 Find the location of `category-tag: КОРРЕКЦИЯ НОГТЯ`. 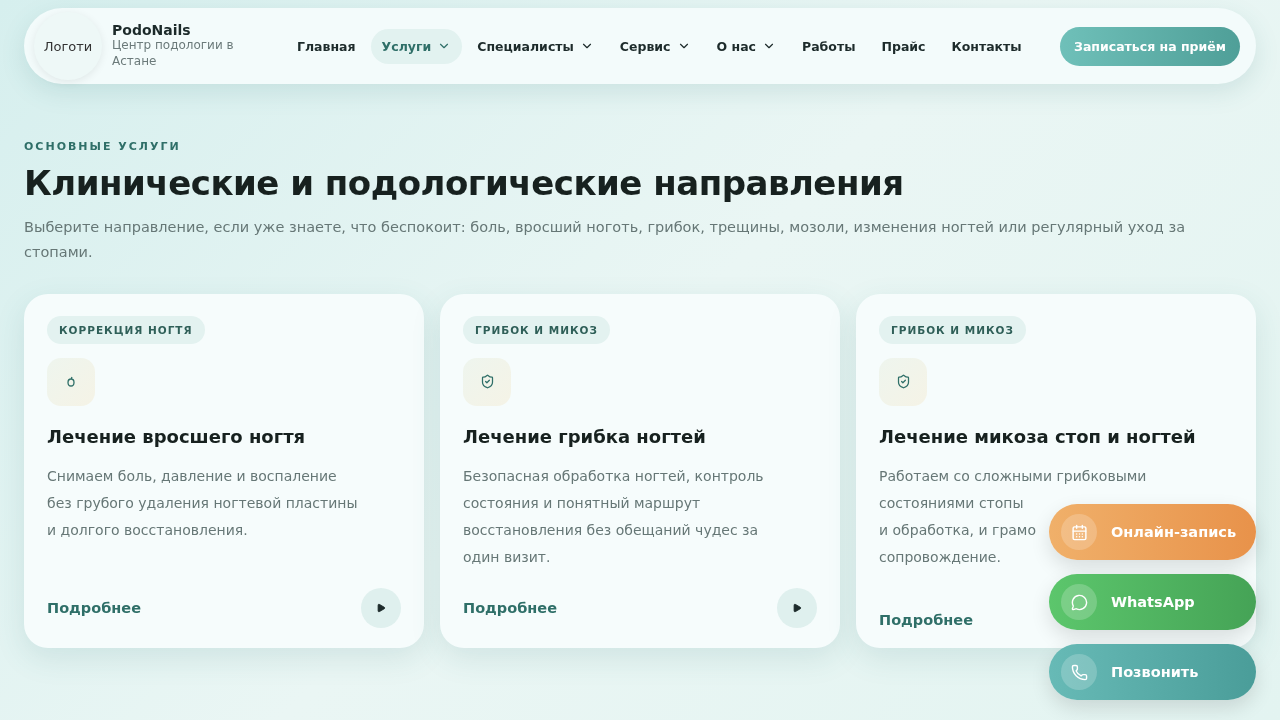

category-tag: КОРРЕКЦИЯ НОГТЯ is located at coordinates (126, 329).